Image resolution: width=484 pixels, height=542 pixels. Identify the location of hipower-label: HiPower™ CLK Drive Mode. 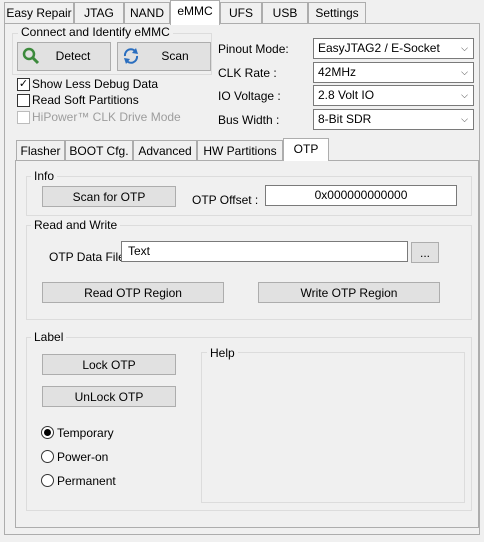
(106, 117).